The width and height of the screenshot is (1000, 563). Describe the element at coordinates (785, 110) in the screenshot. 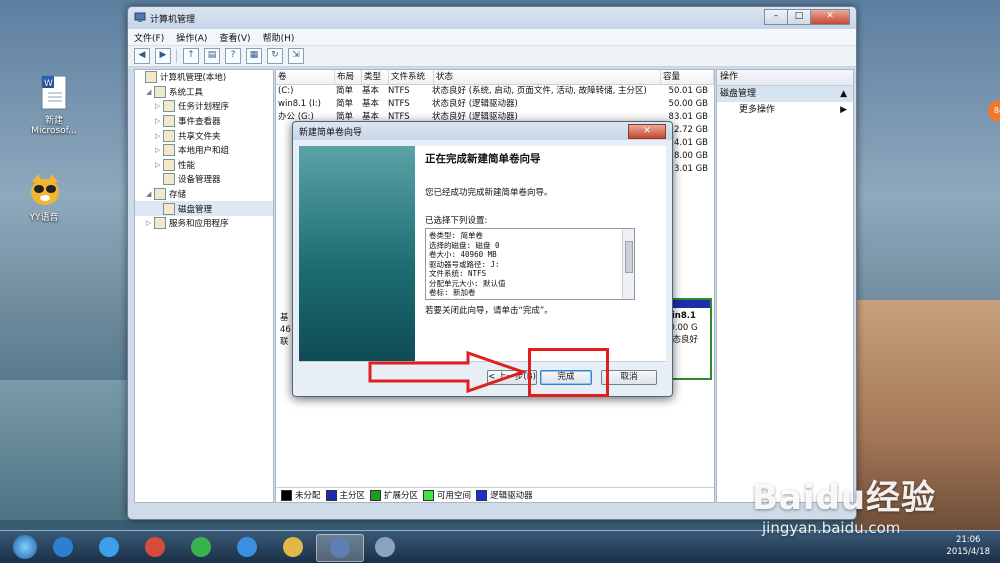

I see `more-actions-item: 更多操作 ▶` at that location.